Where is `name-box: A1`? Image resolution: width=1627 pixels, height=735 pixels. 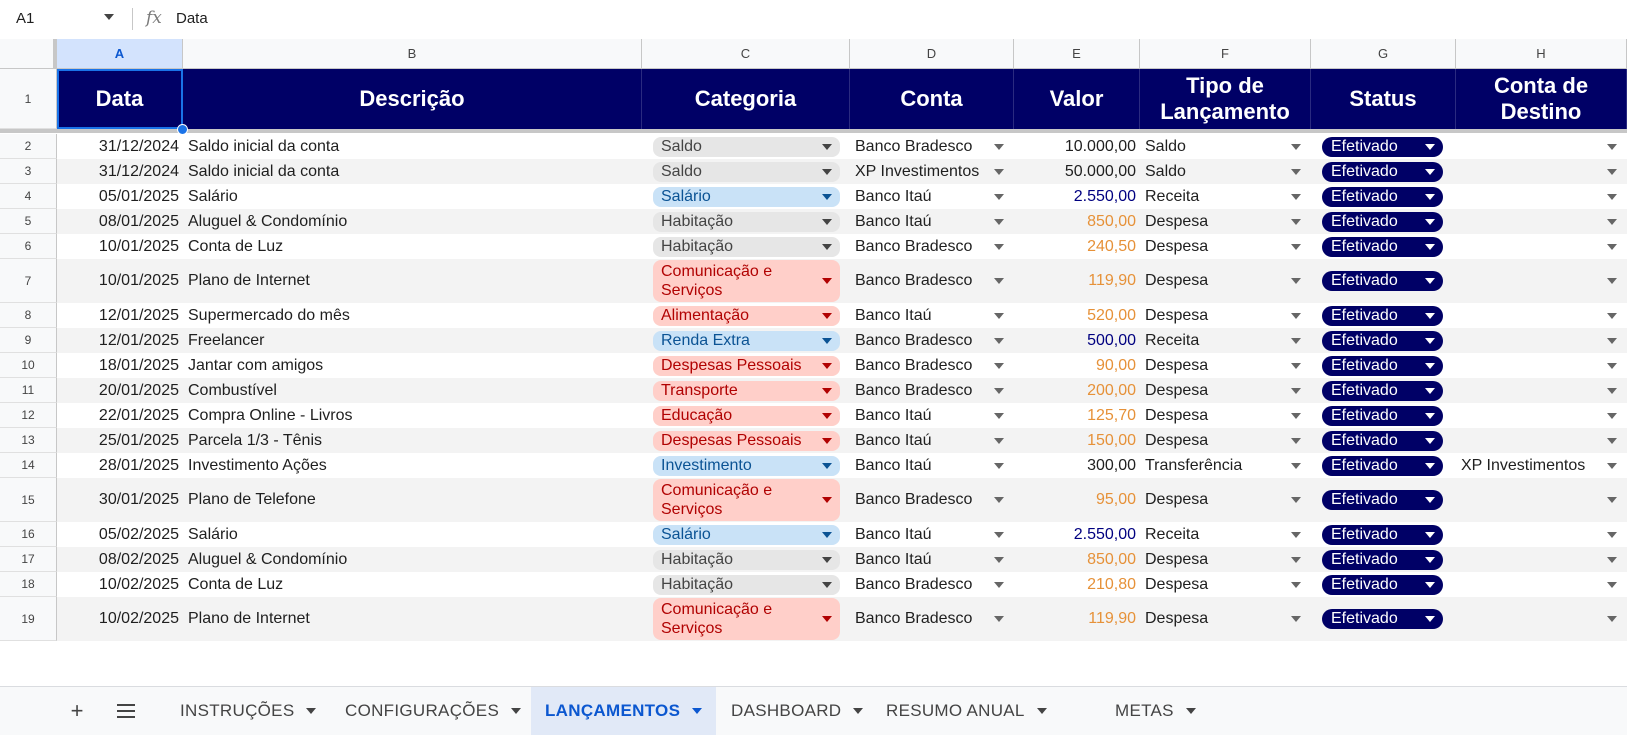
name-box: A1 is located at coordinates (66, 20).